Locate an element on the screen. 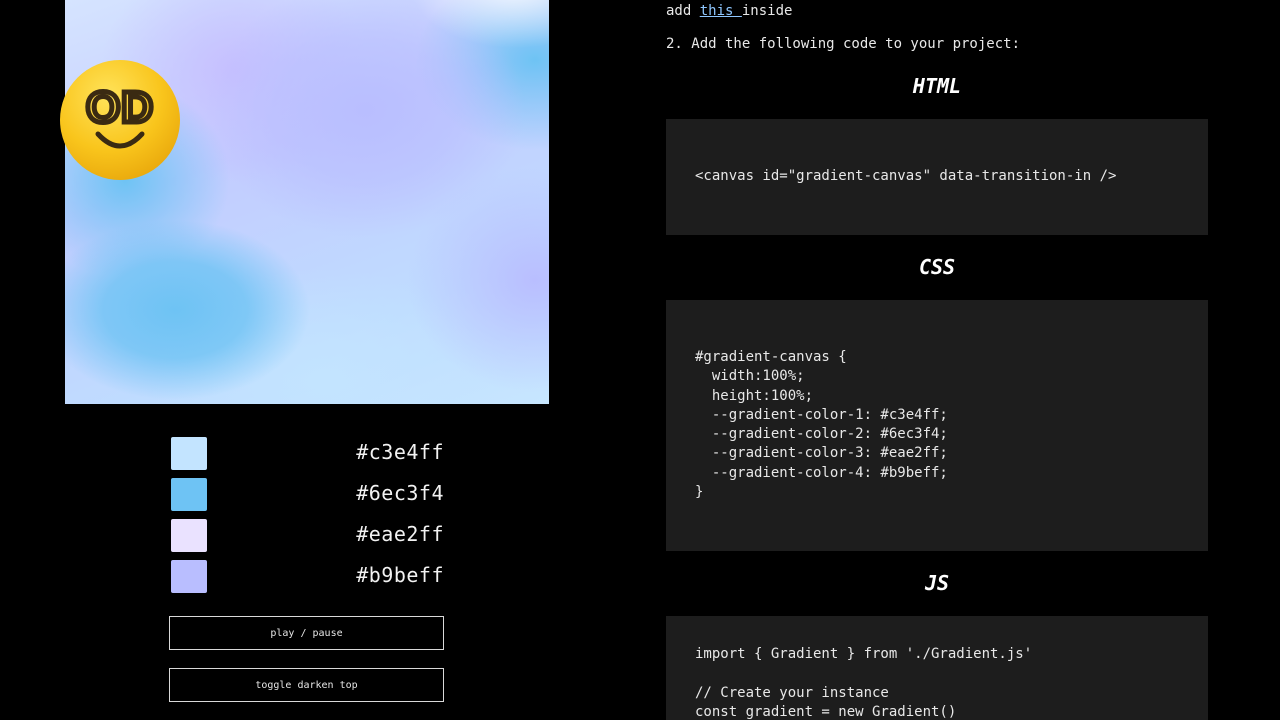 The height and width of the screenshot is (720, 1280). swatch-row-1: #c3e4ff is located at coordinates (307, 453).